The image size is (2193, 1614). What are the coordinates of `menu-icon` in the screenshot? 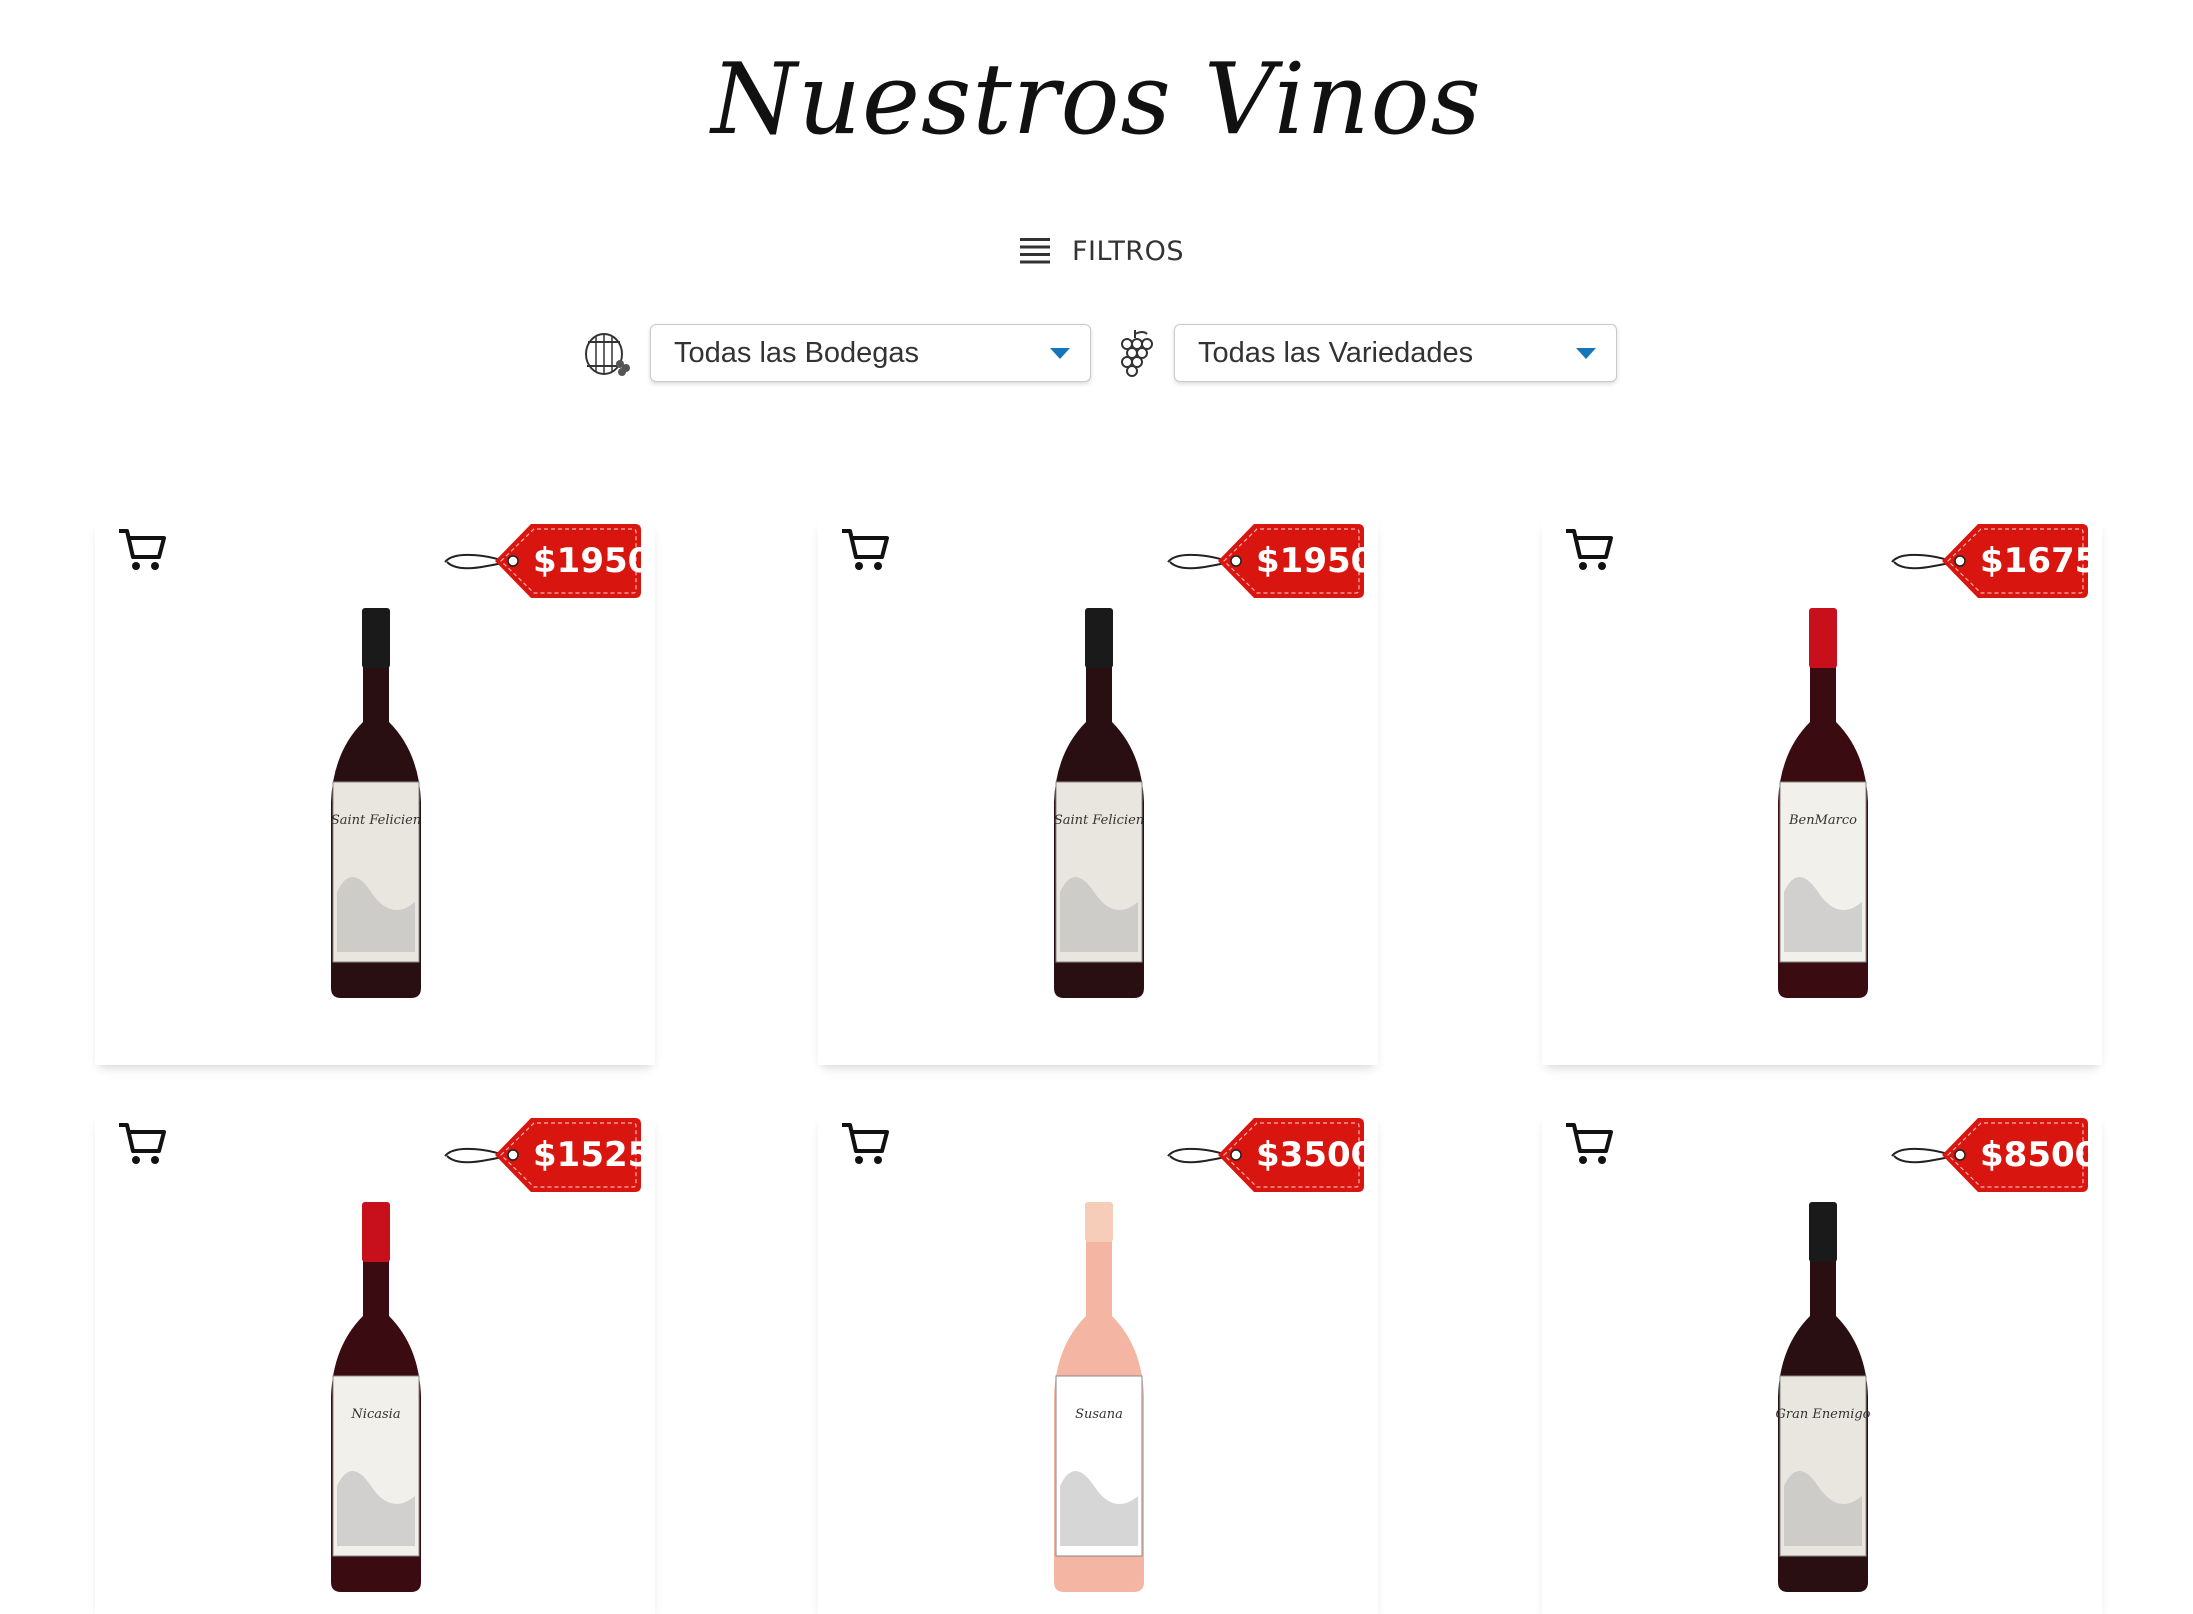 It's located at (1035, 251).